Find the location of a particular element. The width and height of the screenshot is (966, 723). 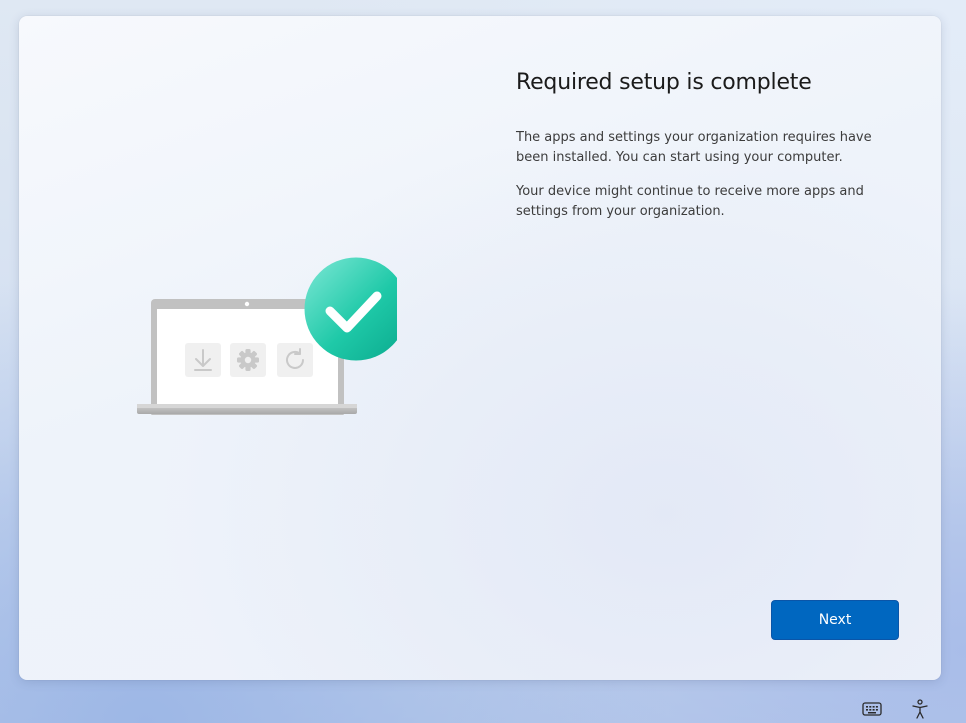

page-title: Required setup is complete is located at coordinates (664, 82).